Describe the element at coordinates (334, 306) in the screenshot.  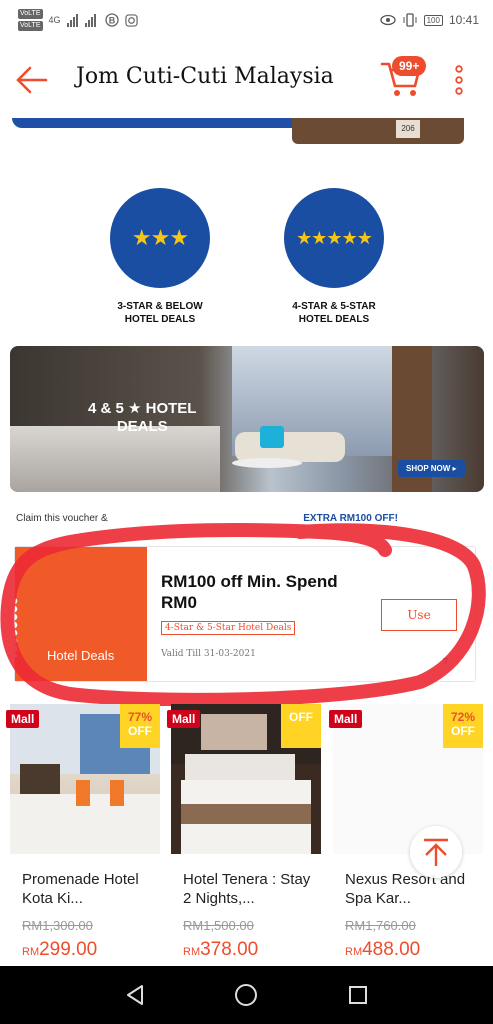
I see `category-label-line1: 4-STAR & 5-STAR` at that location.